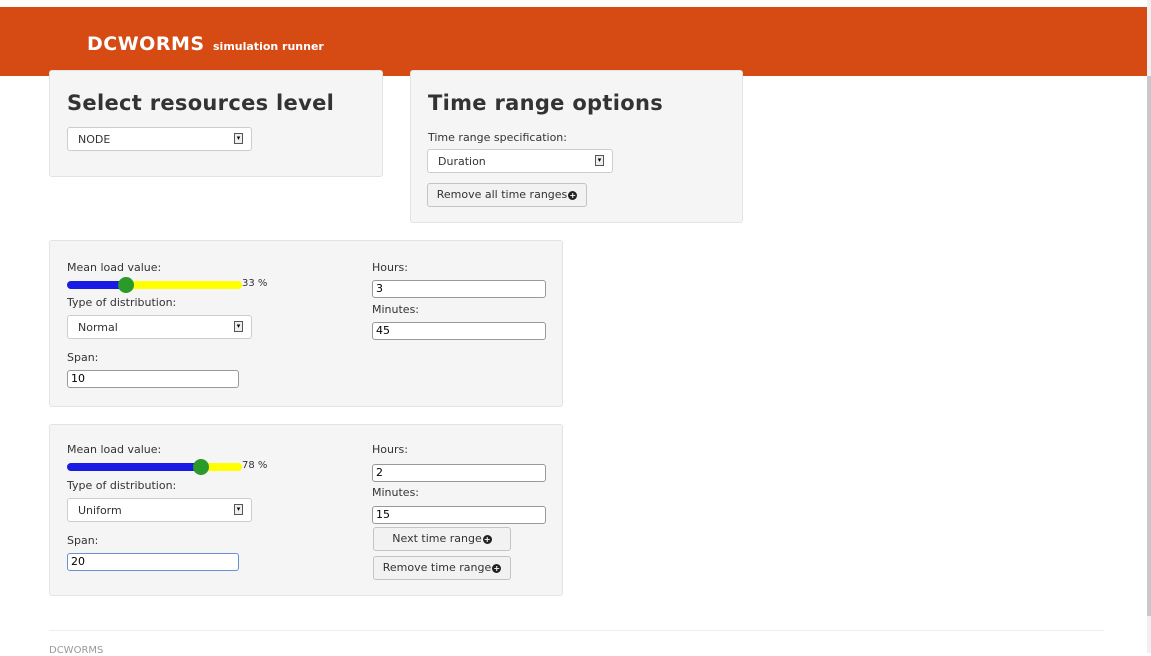  Describe the element at coordinates (201, 103) in the screenshot. I see `resources-title: Select resources level` at that location.